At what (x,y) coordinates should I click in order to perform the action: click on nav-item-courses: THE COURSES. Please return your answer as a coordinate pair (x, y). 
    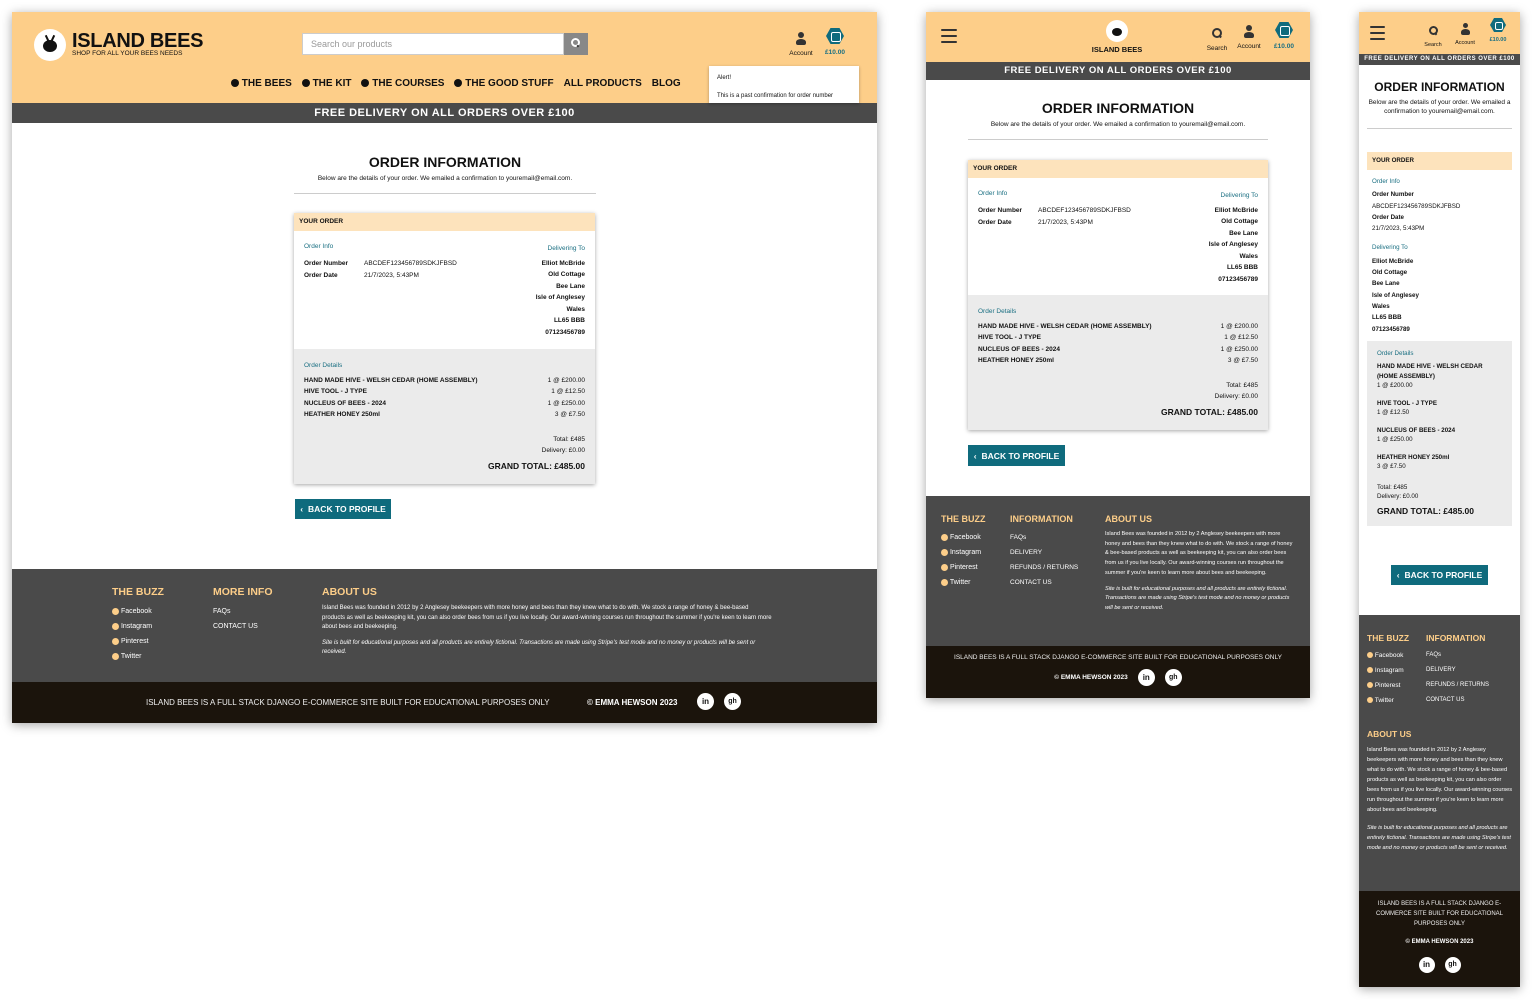
    Looking at the image, I should click on (402, 83).